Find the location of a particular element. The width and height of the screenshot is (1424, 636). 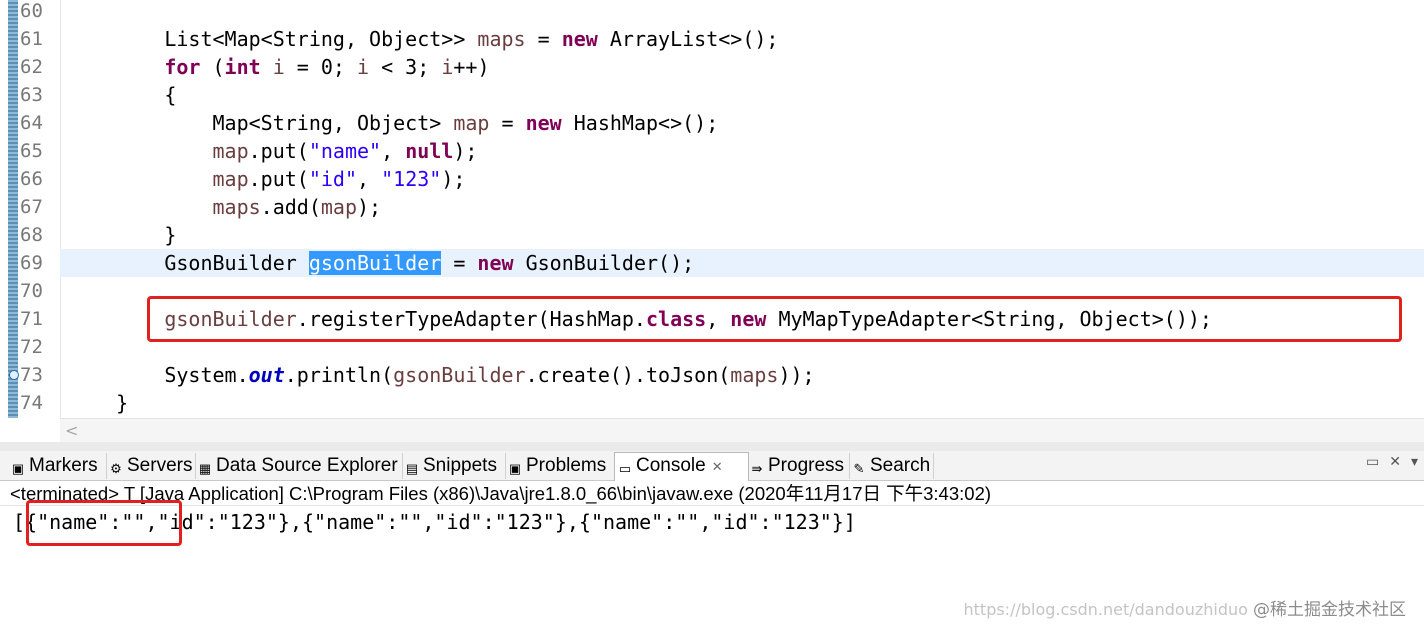

tab-servers: ⚙ Servers is located at coordinates (151, 466).